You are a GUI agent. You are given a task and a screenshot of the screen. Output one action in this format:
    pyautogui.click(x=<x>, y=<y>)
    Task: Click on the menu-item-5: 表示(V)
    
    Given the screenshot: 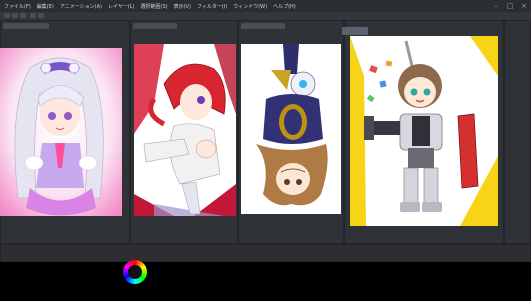 What is the action you would take?
    pyautogui.click(x=182, y=6)
    